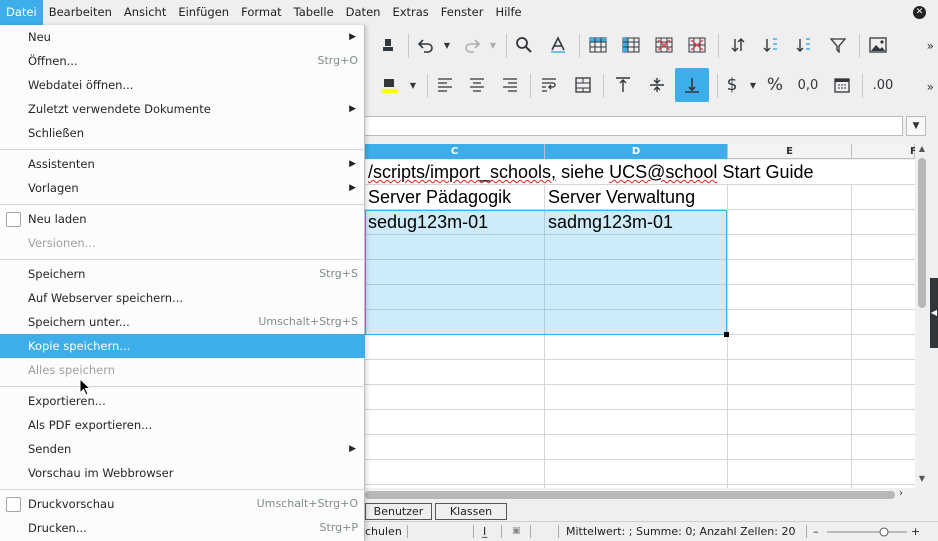 The width and height of the screenshot is (938, 541). What do you see at coordinates (80, 12) in the screenshot?
I see `menu-bearbeiten: Bearbeiten` at bounding box center [80, 12].